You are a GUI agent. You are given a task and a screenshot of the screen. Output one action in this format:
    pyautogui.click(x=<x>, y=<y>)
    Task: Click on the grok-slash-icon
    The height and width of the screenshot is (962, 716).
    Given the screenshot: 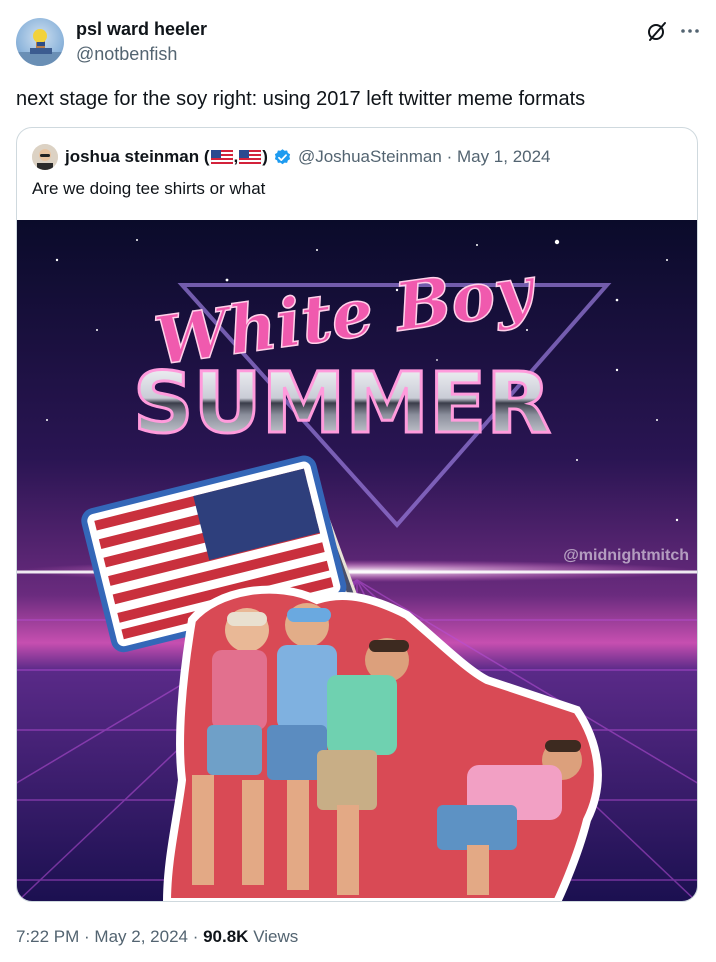 What is the action you would take?
    pyautogui.click(x=657, y=31)
    